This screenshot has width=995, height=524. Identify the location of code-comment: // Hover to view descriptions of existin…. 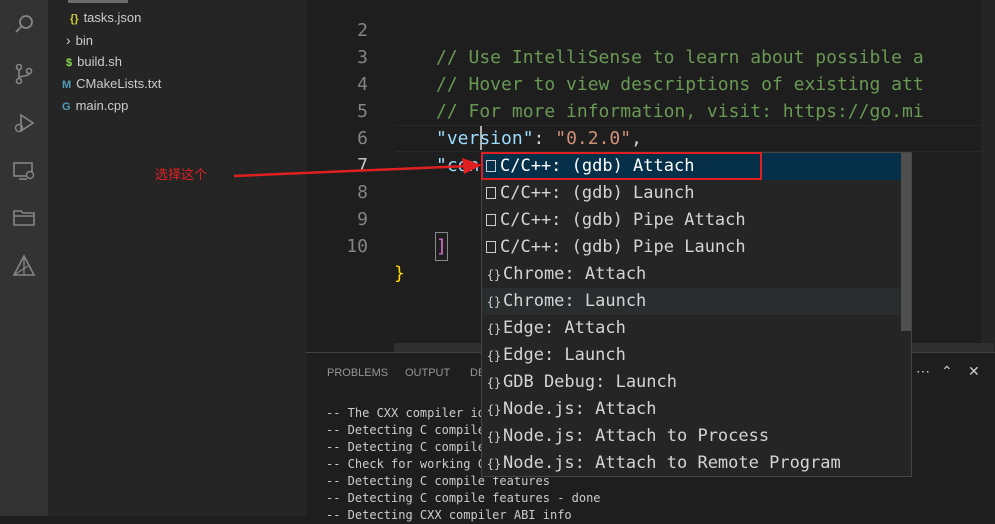
(680, 84).